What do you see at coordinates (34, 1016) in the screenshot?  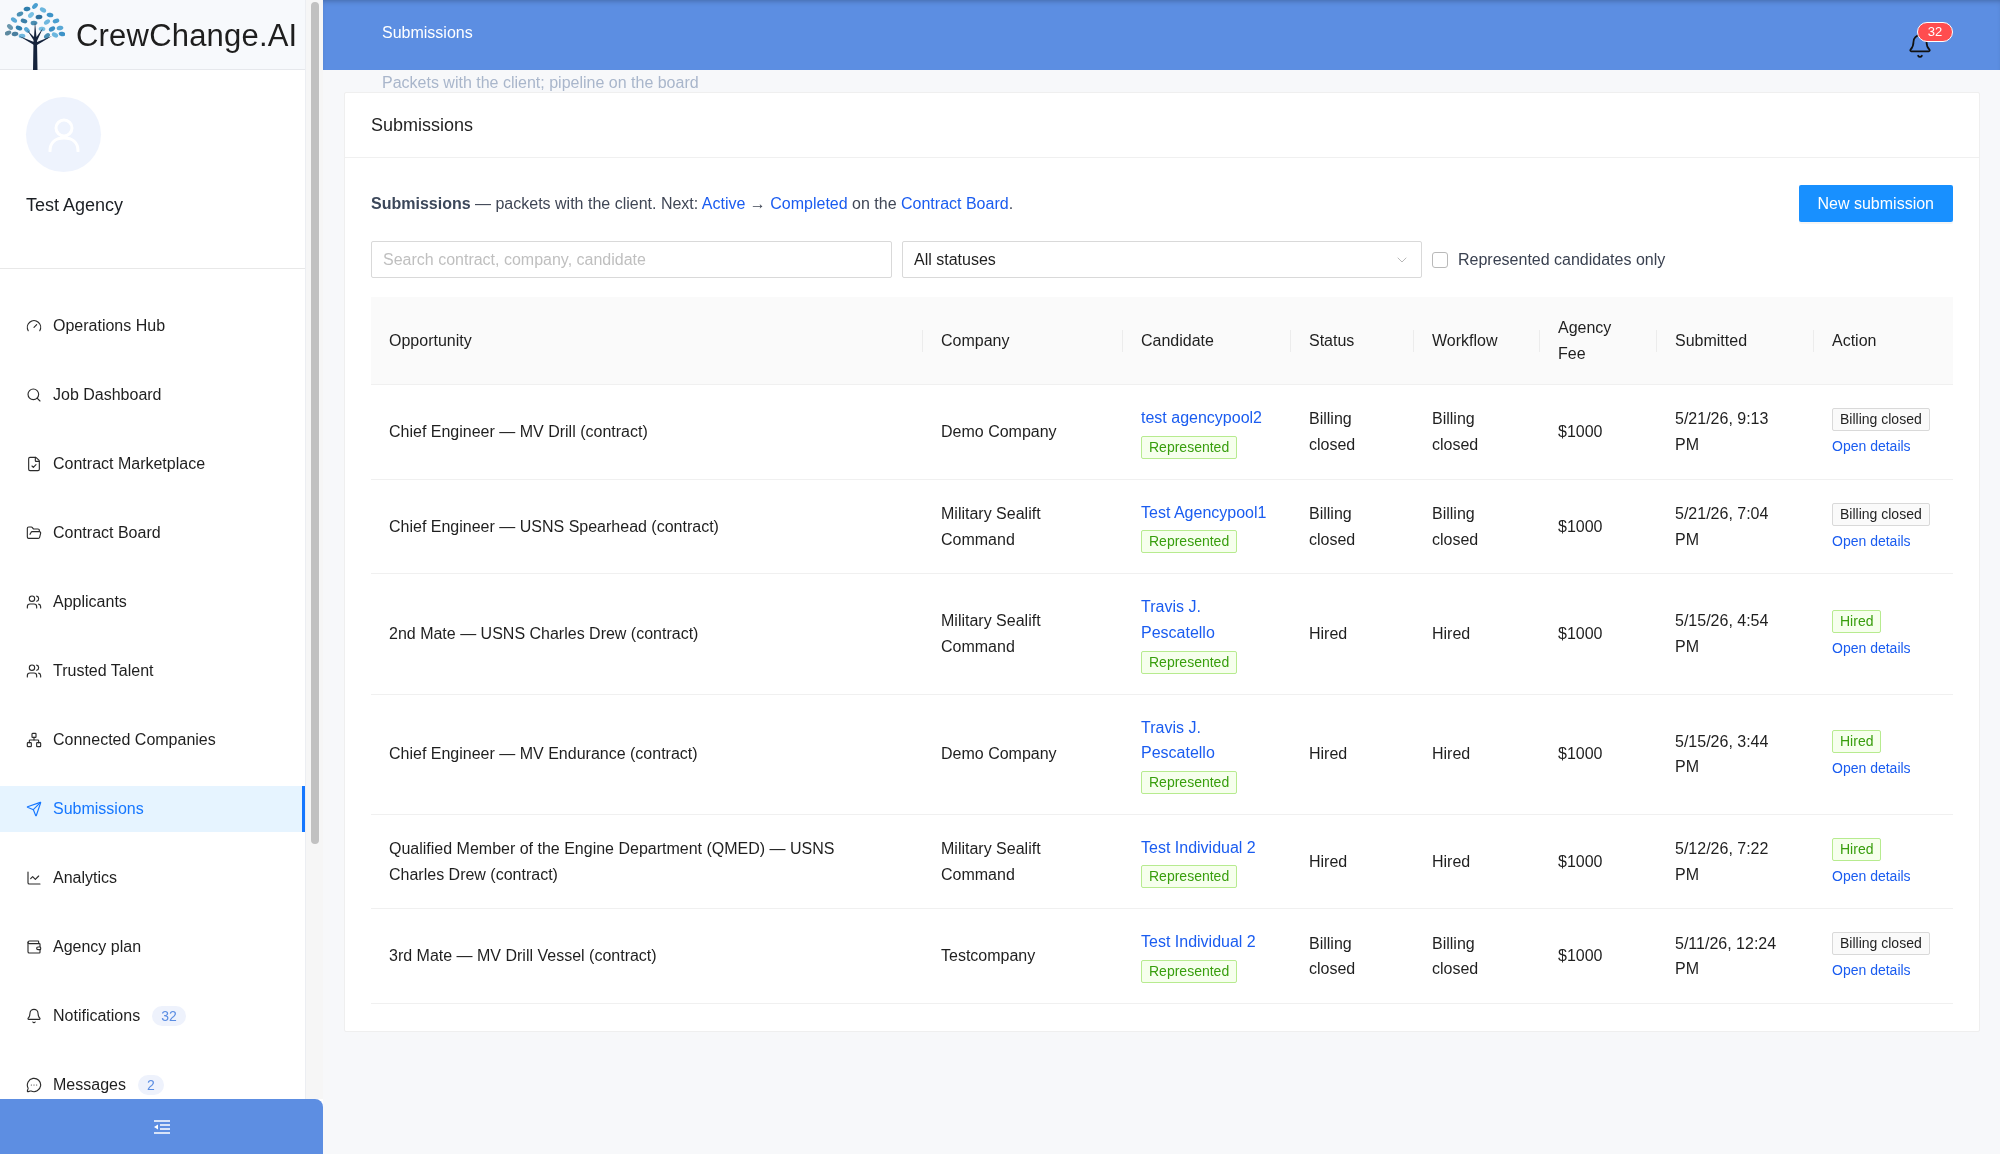 I see `bell-icon` at bounding box center [34, 1016].